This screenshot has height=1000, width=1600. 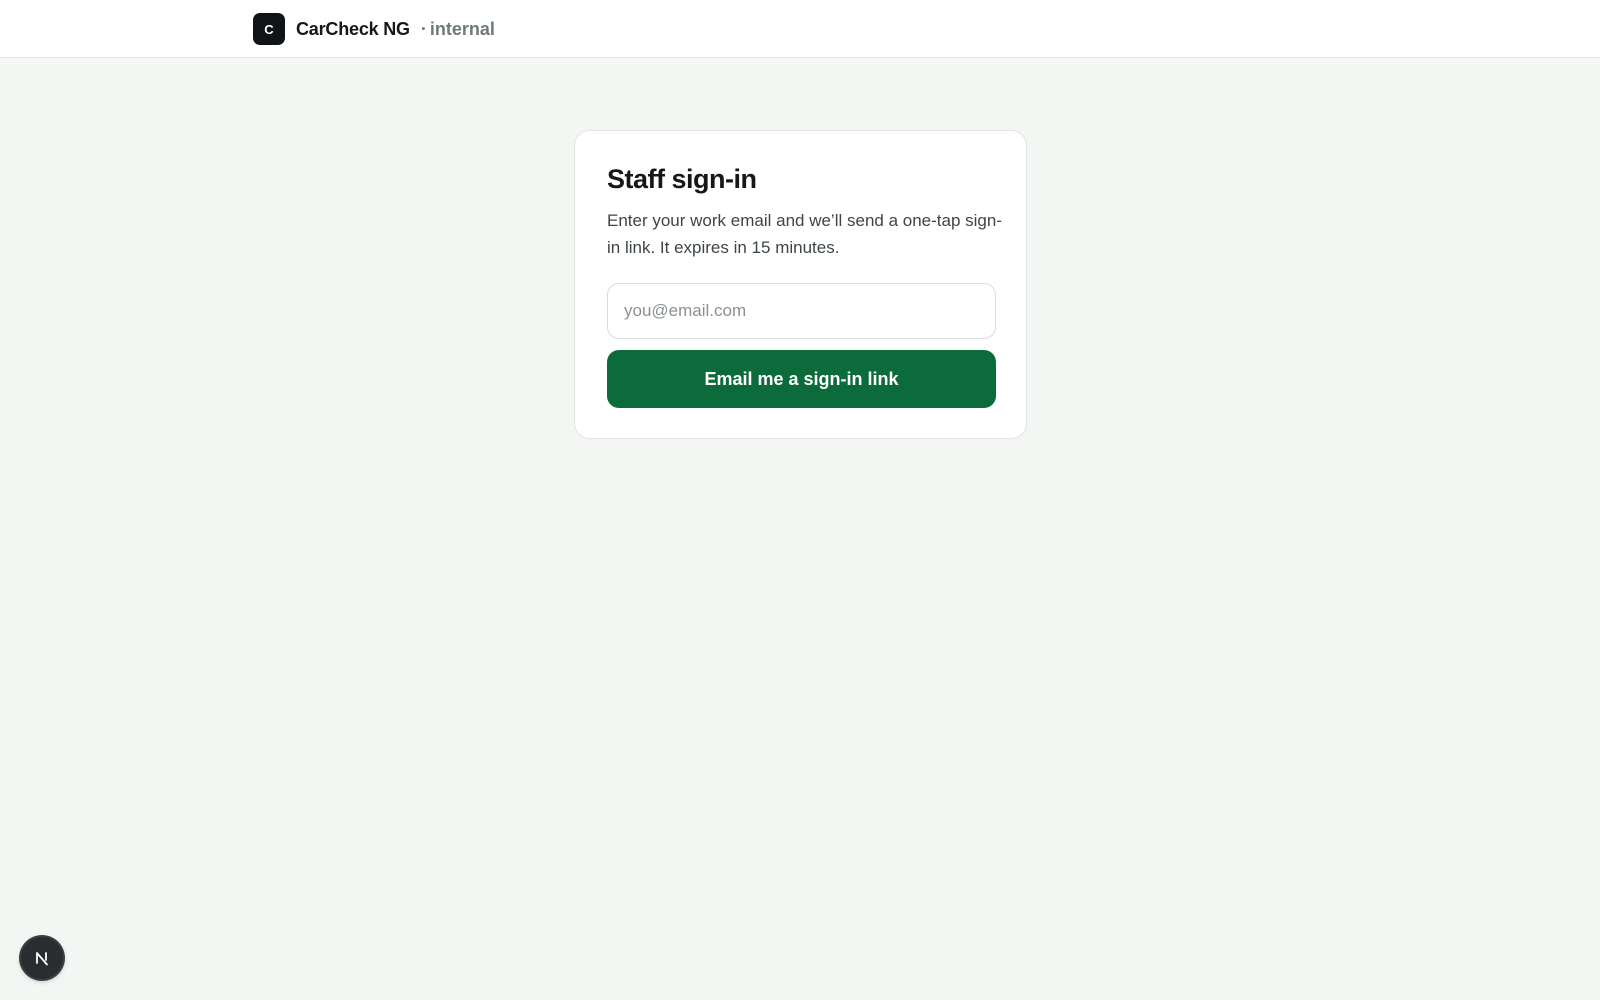 What do you see at coordinates (682, 179) in the screenshot?
I see `page-title: Staff sign-in` at bounding box center [682, 179].